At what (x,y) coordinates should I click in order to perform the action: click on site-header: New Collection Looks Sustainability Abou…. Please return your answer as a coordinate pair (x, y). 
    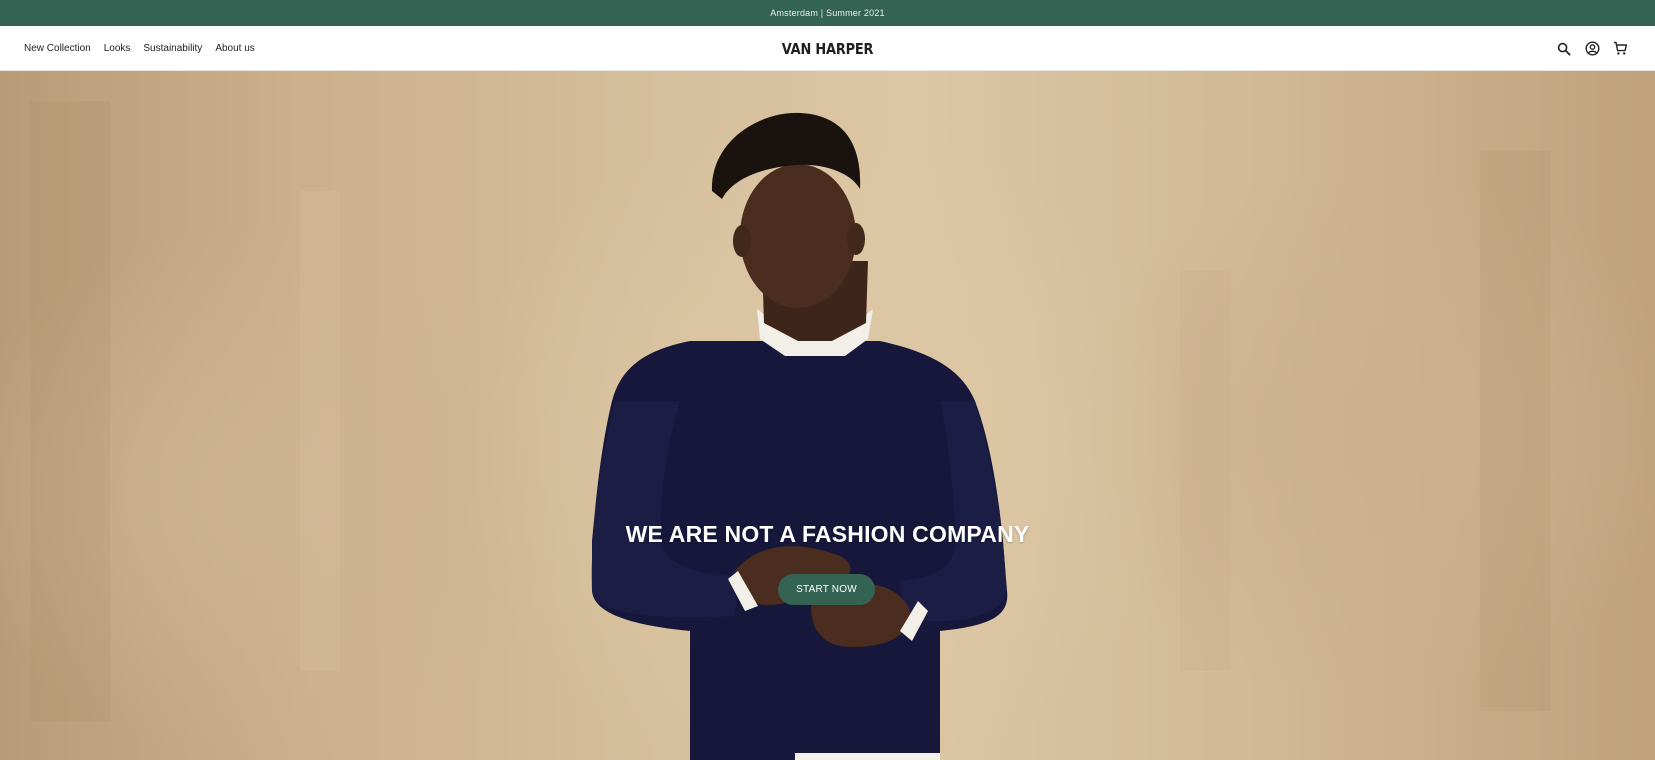
    Looking at the image, I should click on (827, 48).